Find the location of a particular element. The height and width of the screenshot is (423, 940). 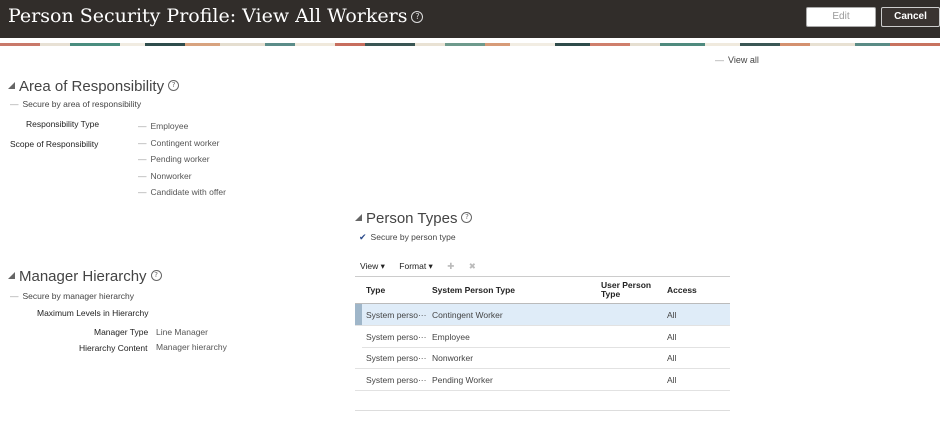

edit-button: Edit is located at coordinates (841, 17).